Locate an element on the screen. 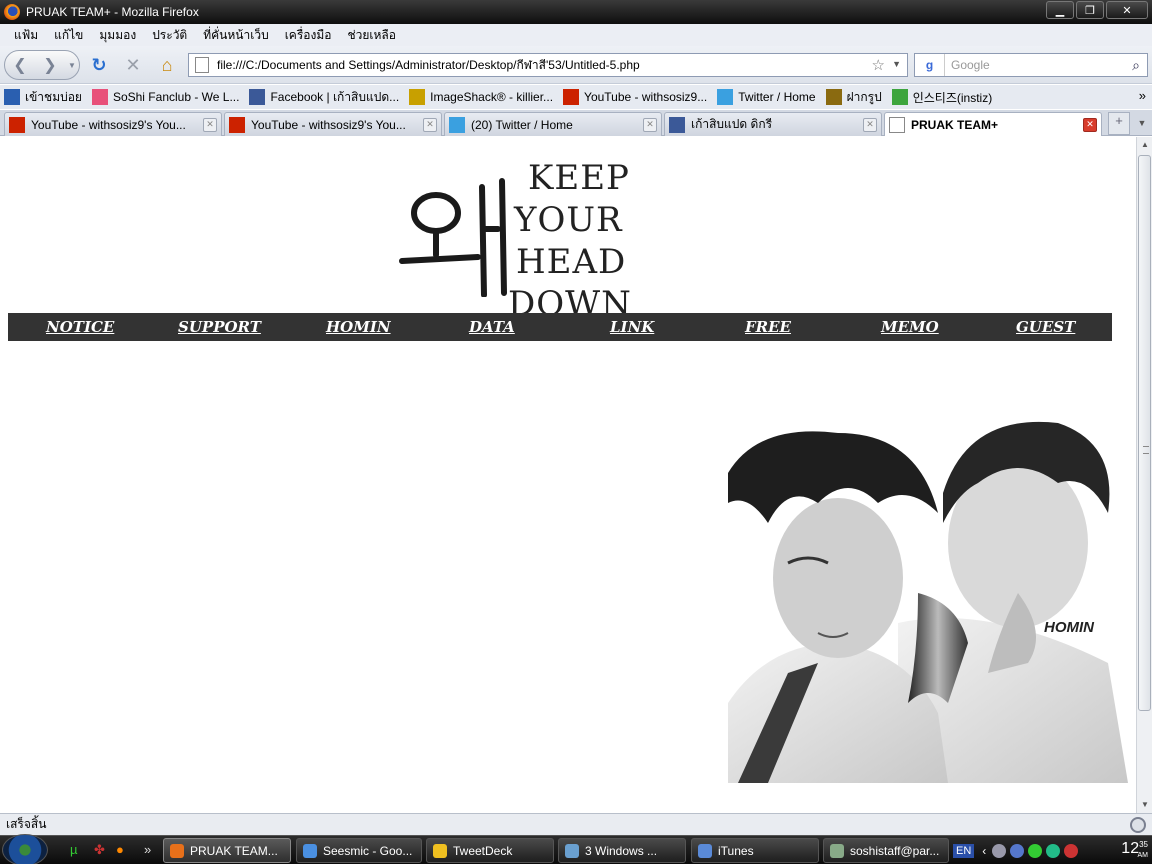 The image size is (1152, 864). reload-icon: ↻ is located at coordinates (99, 65).